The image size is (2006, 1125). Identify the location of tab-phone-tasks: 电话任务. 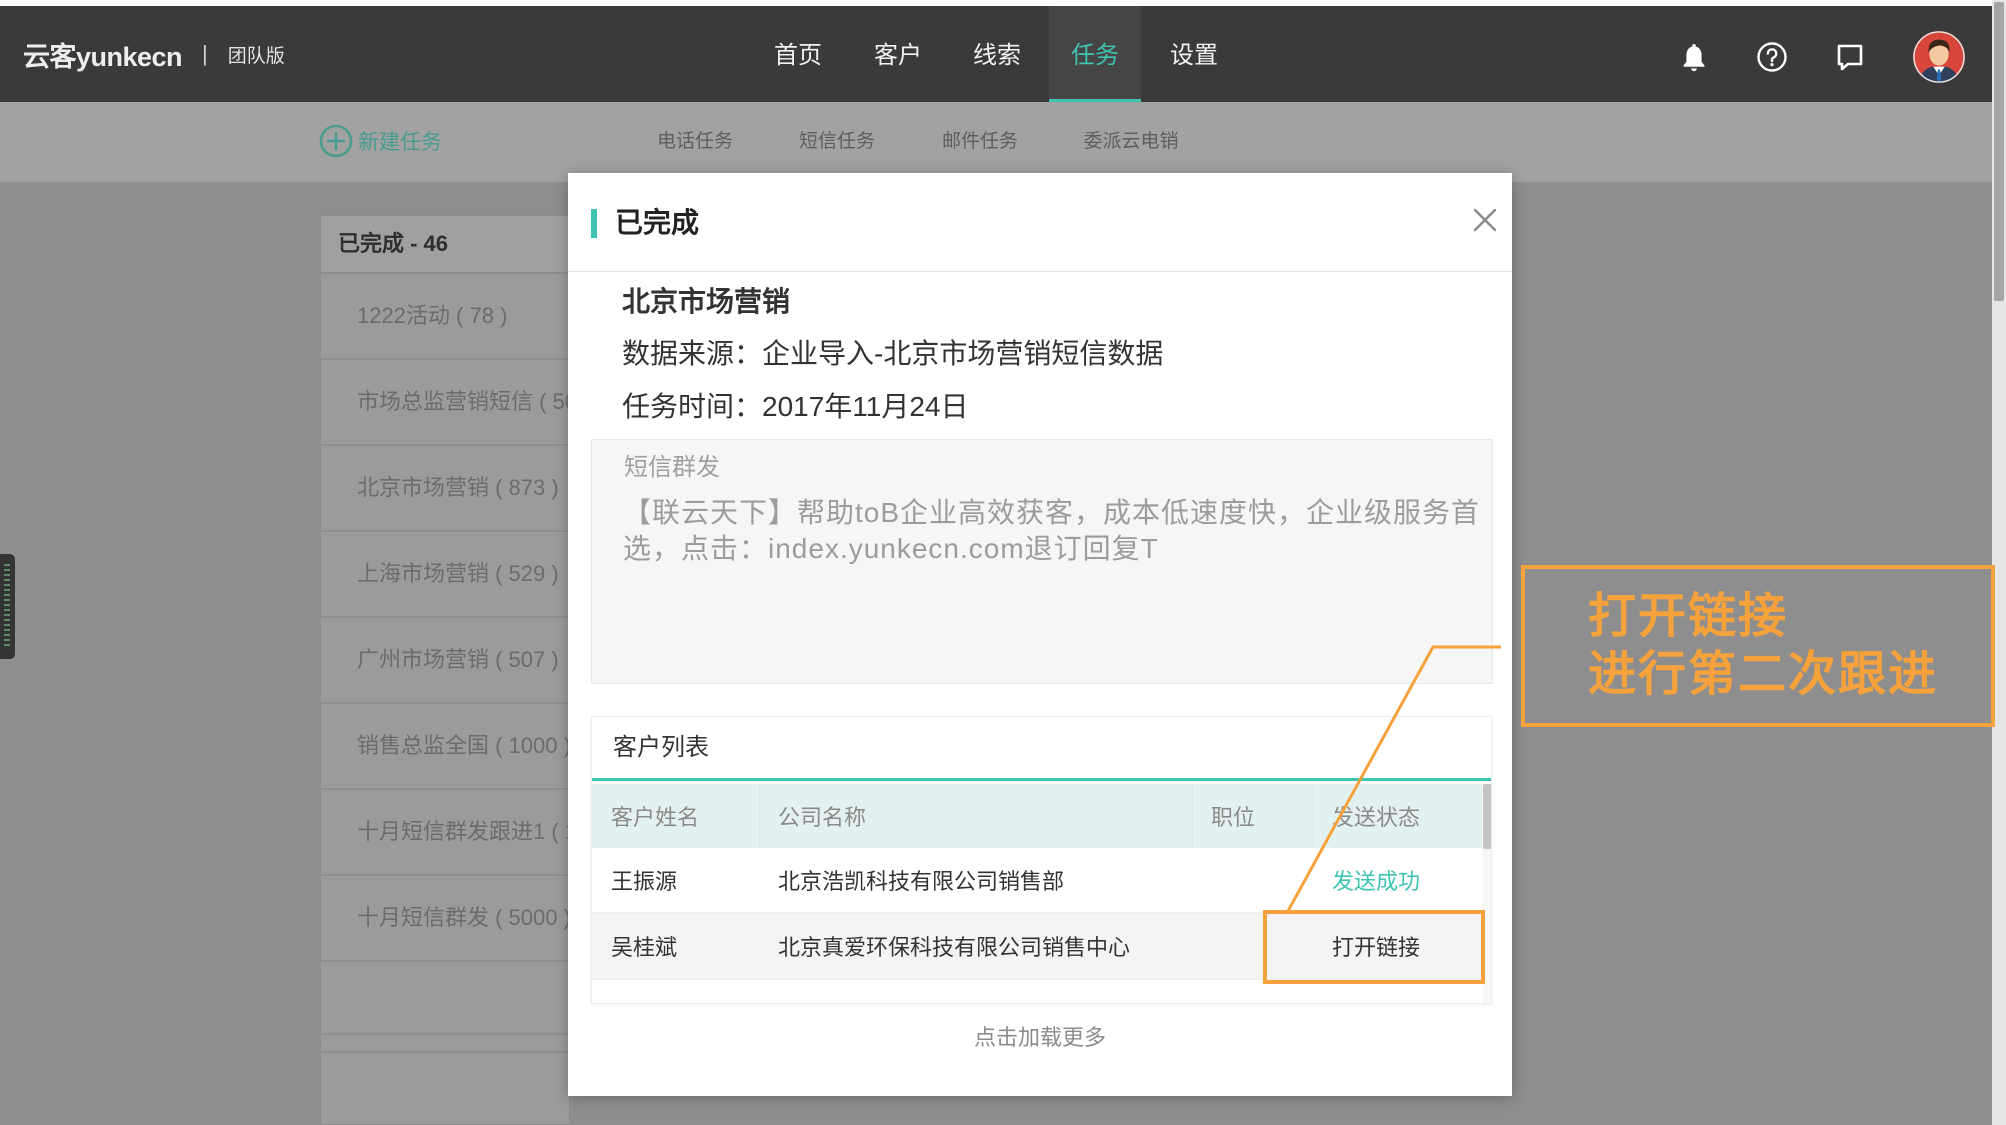
(695, 142).